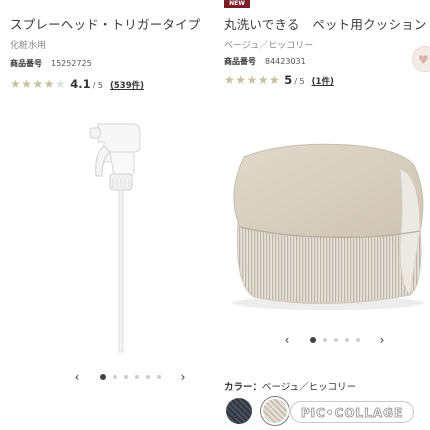 The height and width of the screenshot is (430, 430). What do you see at coordinates (269, 46) in the screenshot?
I see `product-subtitle: ベージュ／ヒッコリー` at bounding box center [269, 46].